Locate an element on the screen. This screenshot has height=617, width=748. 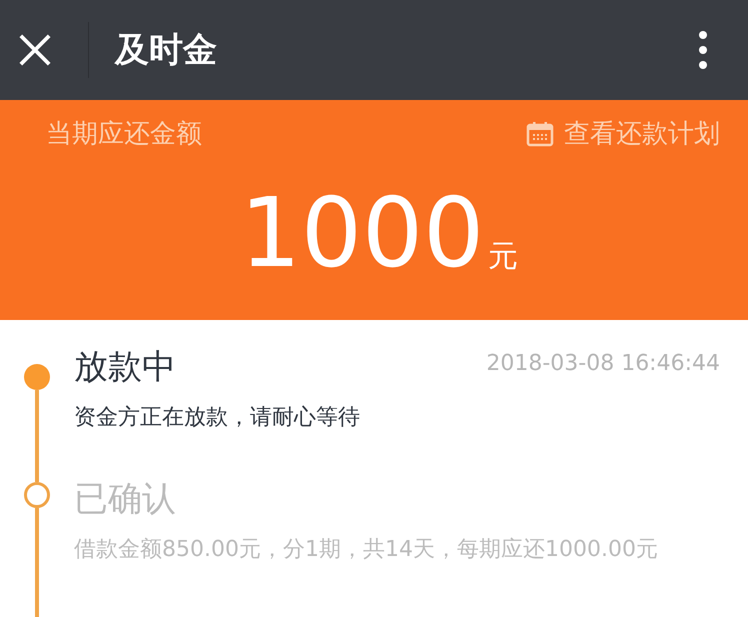
more-icon is located at coordinates (703, 50).